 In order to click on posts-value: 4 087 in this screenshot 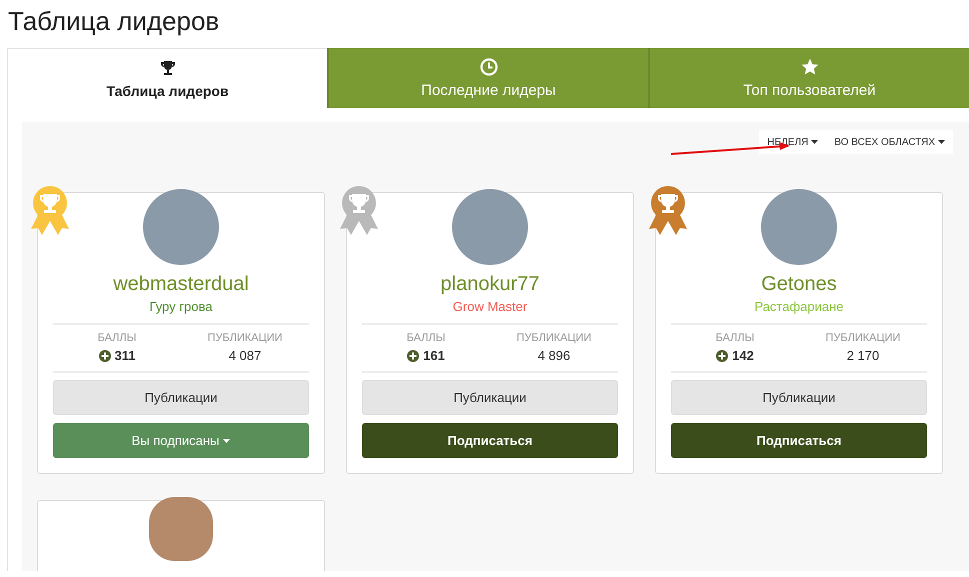, I will do `click(245, 355)`.